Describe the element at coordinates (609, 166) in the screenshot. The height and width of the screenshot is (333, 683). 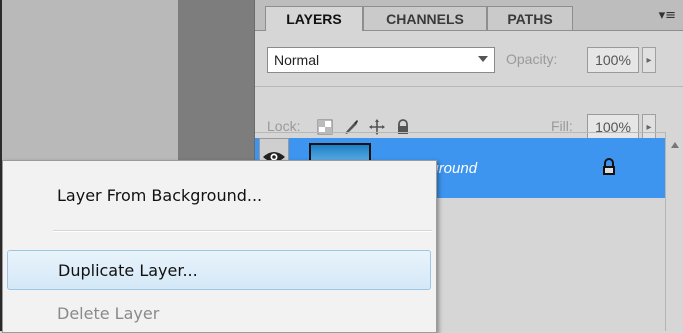
I see `lock-icon` at that location.